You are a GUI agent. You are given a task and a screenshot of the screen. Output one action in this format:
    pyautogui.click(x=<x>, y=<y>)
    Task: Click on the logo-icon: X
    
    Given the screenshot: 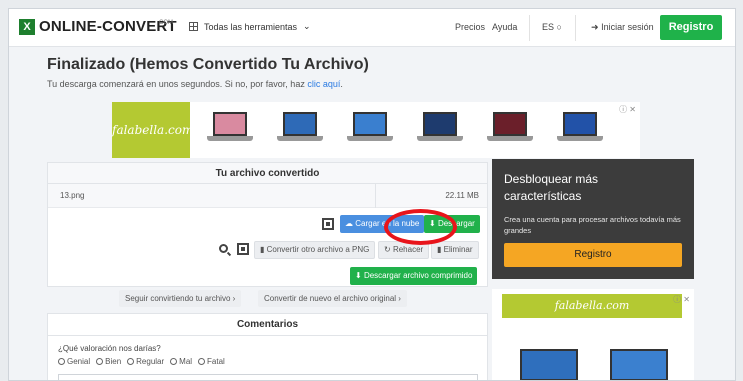 What is the action you would take?
    pyautogui.click(x=27, y=27)
    